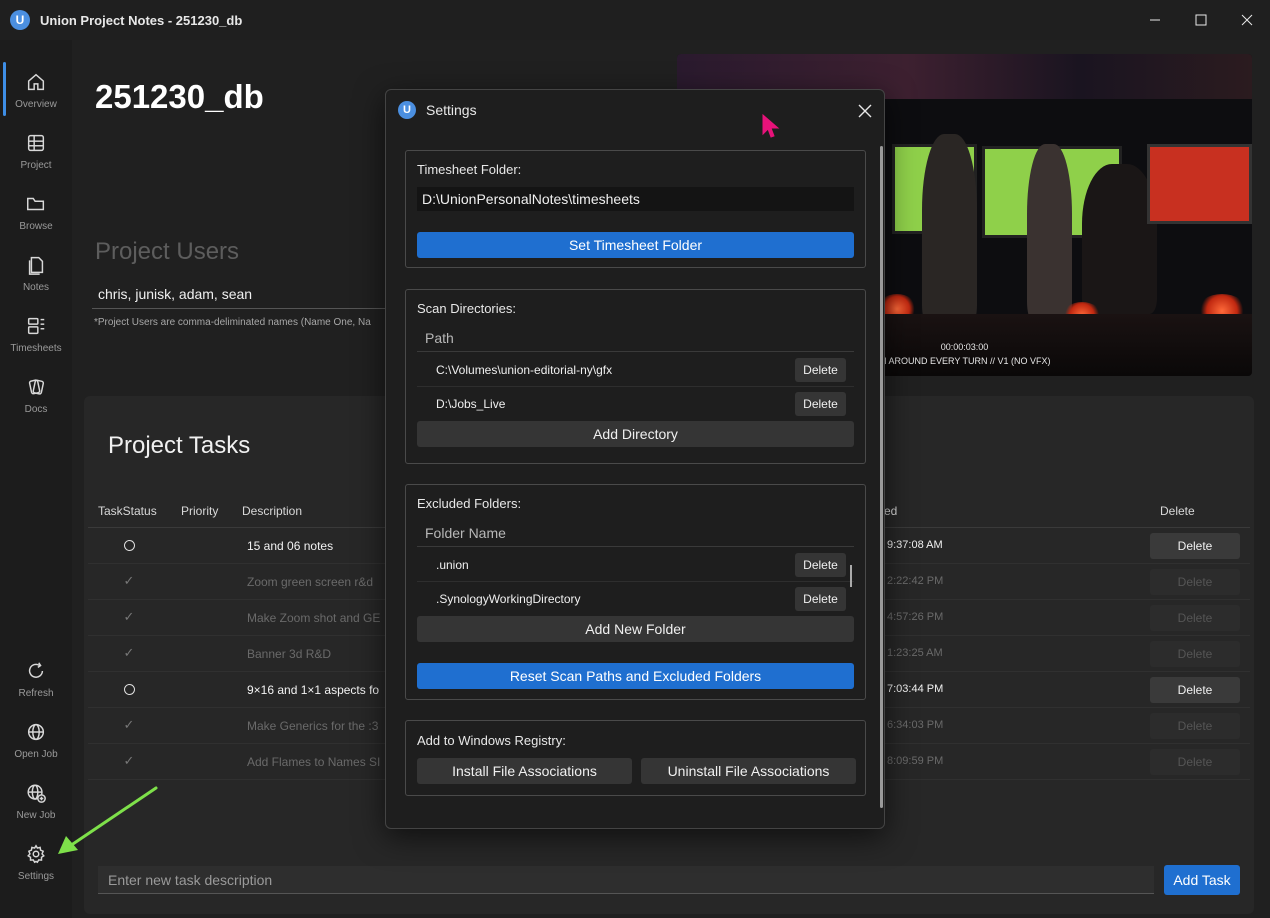  Describe the element at coordinates (466, 308) in the screenshot. I see `scan-directories-label: Scan Directories:` at that location.